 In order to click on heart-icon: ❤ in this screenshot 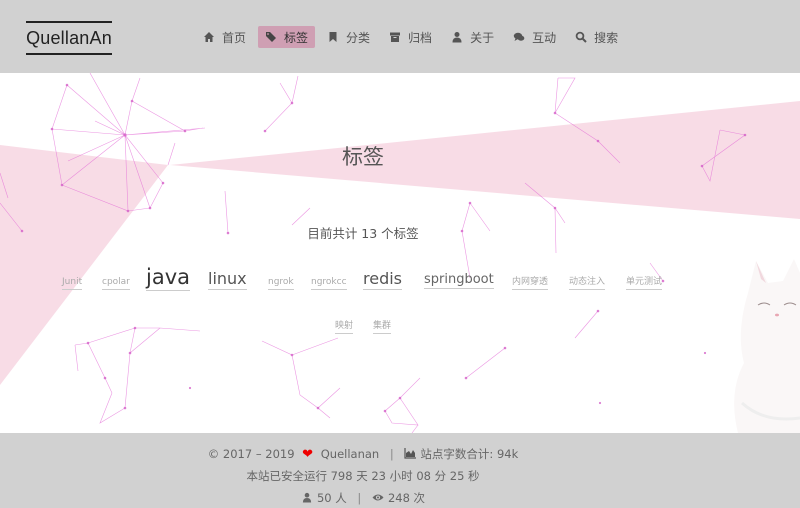, I will do `click(308, 454)`.